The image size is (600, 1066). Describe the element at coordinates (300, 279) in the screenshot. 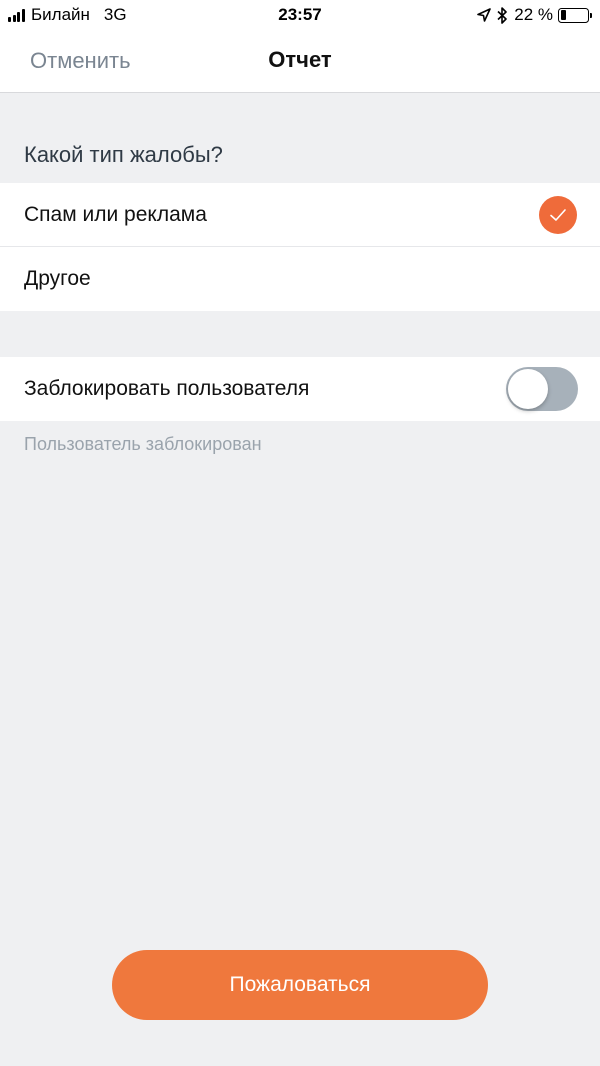

I see `option-other: Другое` at that location.